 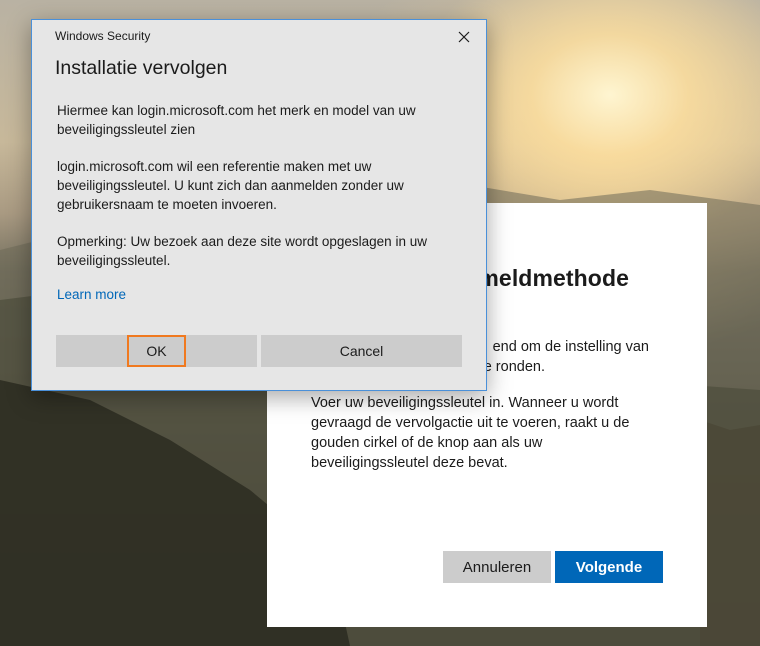 What do you see at coordinates (609, 567) in the screenshot?
I see `volgende-button: Volgende` at bounding box center [609, 567].